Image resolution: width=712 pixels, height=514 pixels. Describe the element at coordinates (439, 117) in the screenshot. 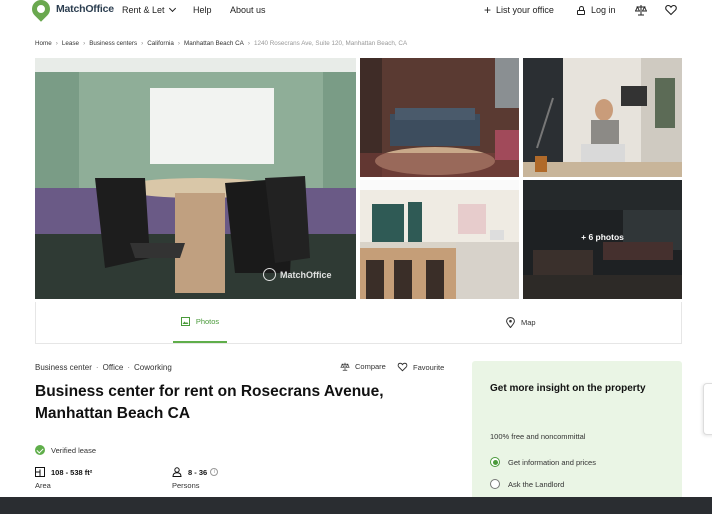

I see `gallery-photo-lounge` at that location.